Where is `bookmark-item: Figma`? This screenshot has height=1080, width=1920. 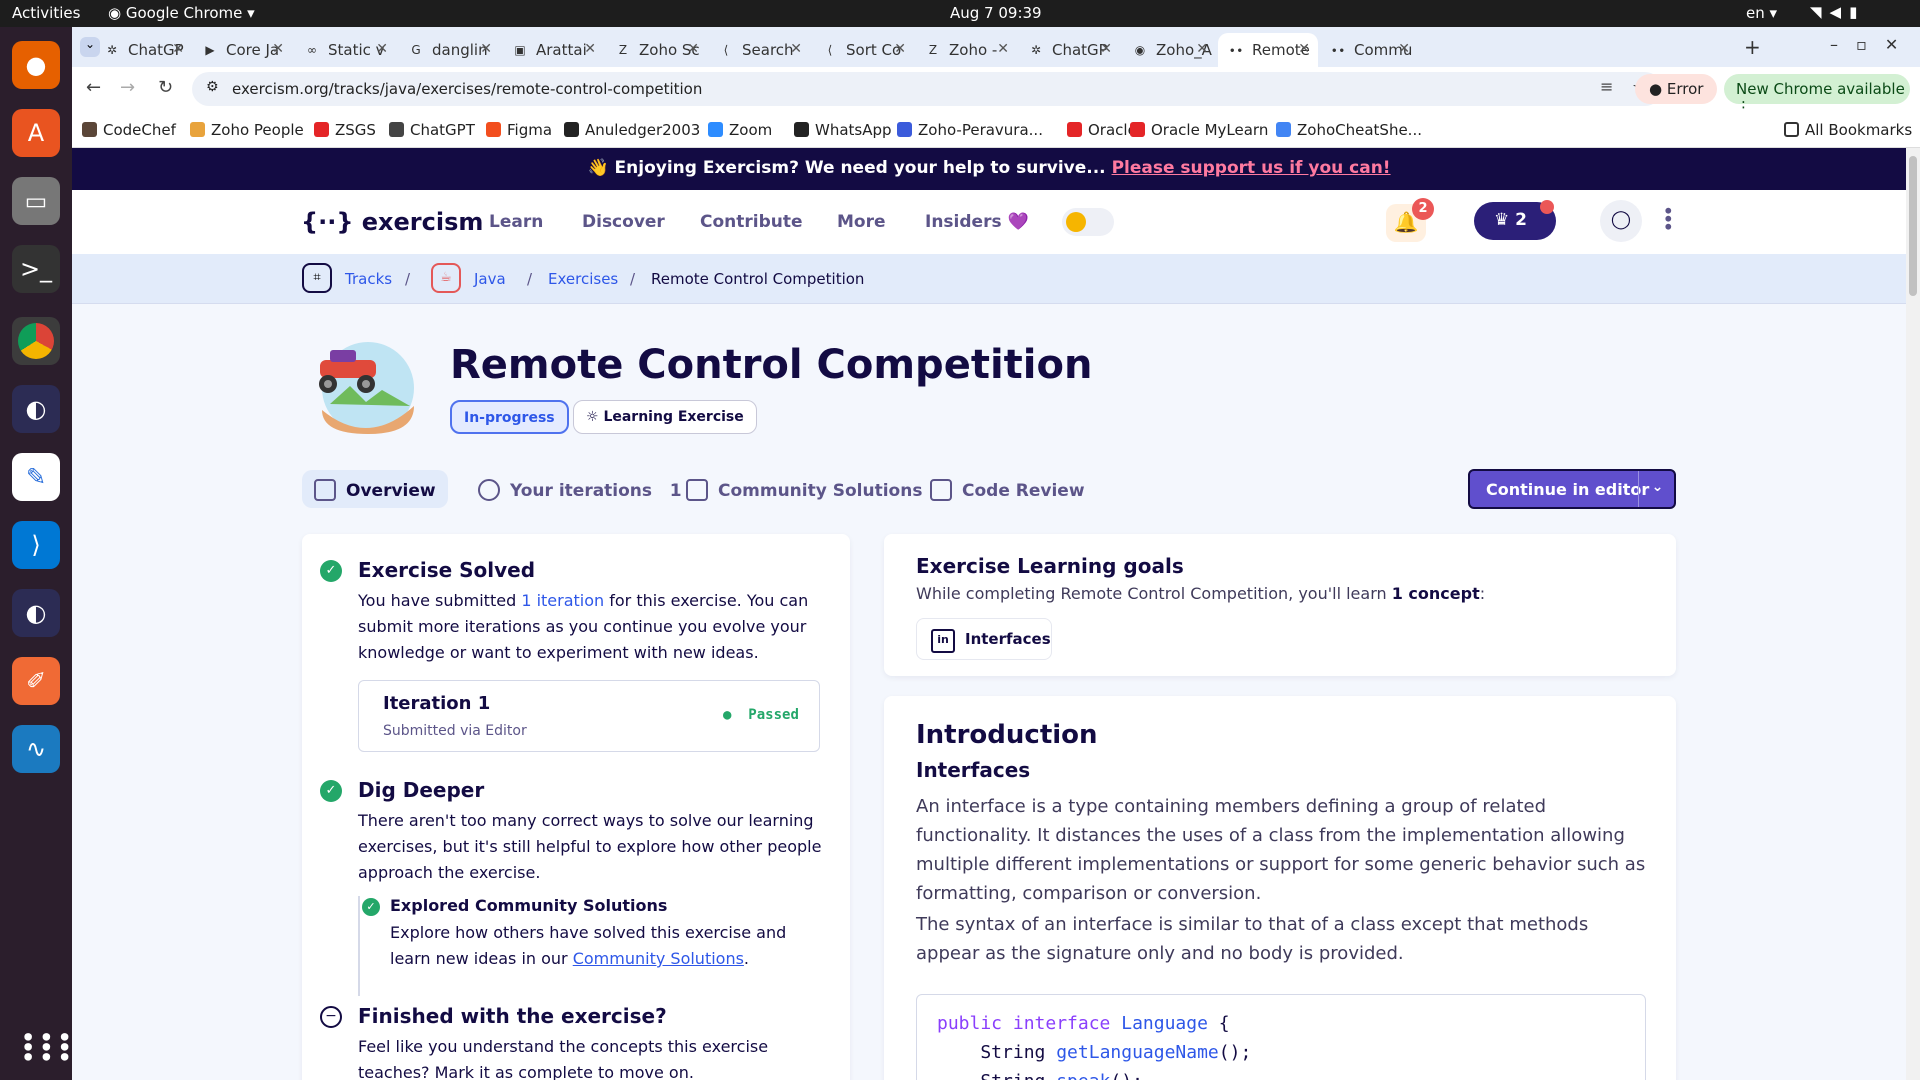
bookmark-item: Figma is located at coordinates (519, 130).